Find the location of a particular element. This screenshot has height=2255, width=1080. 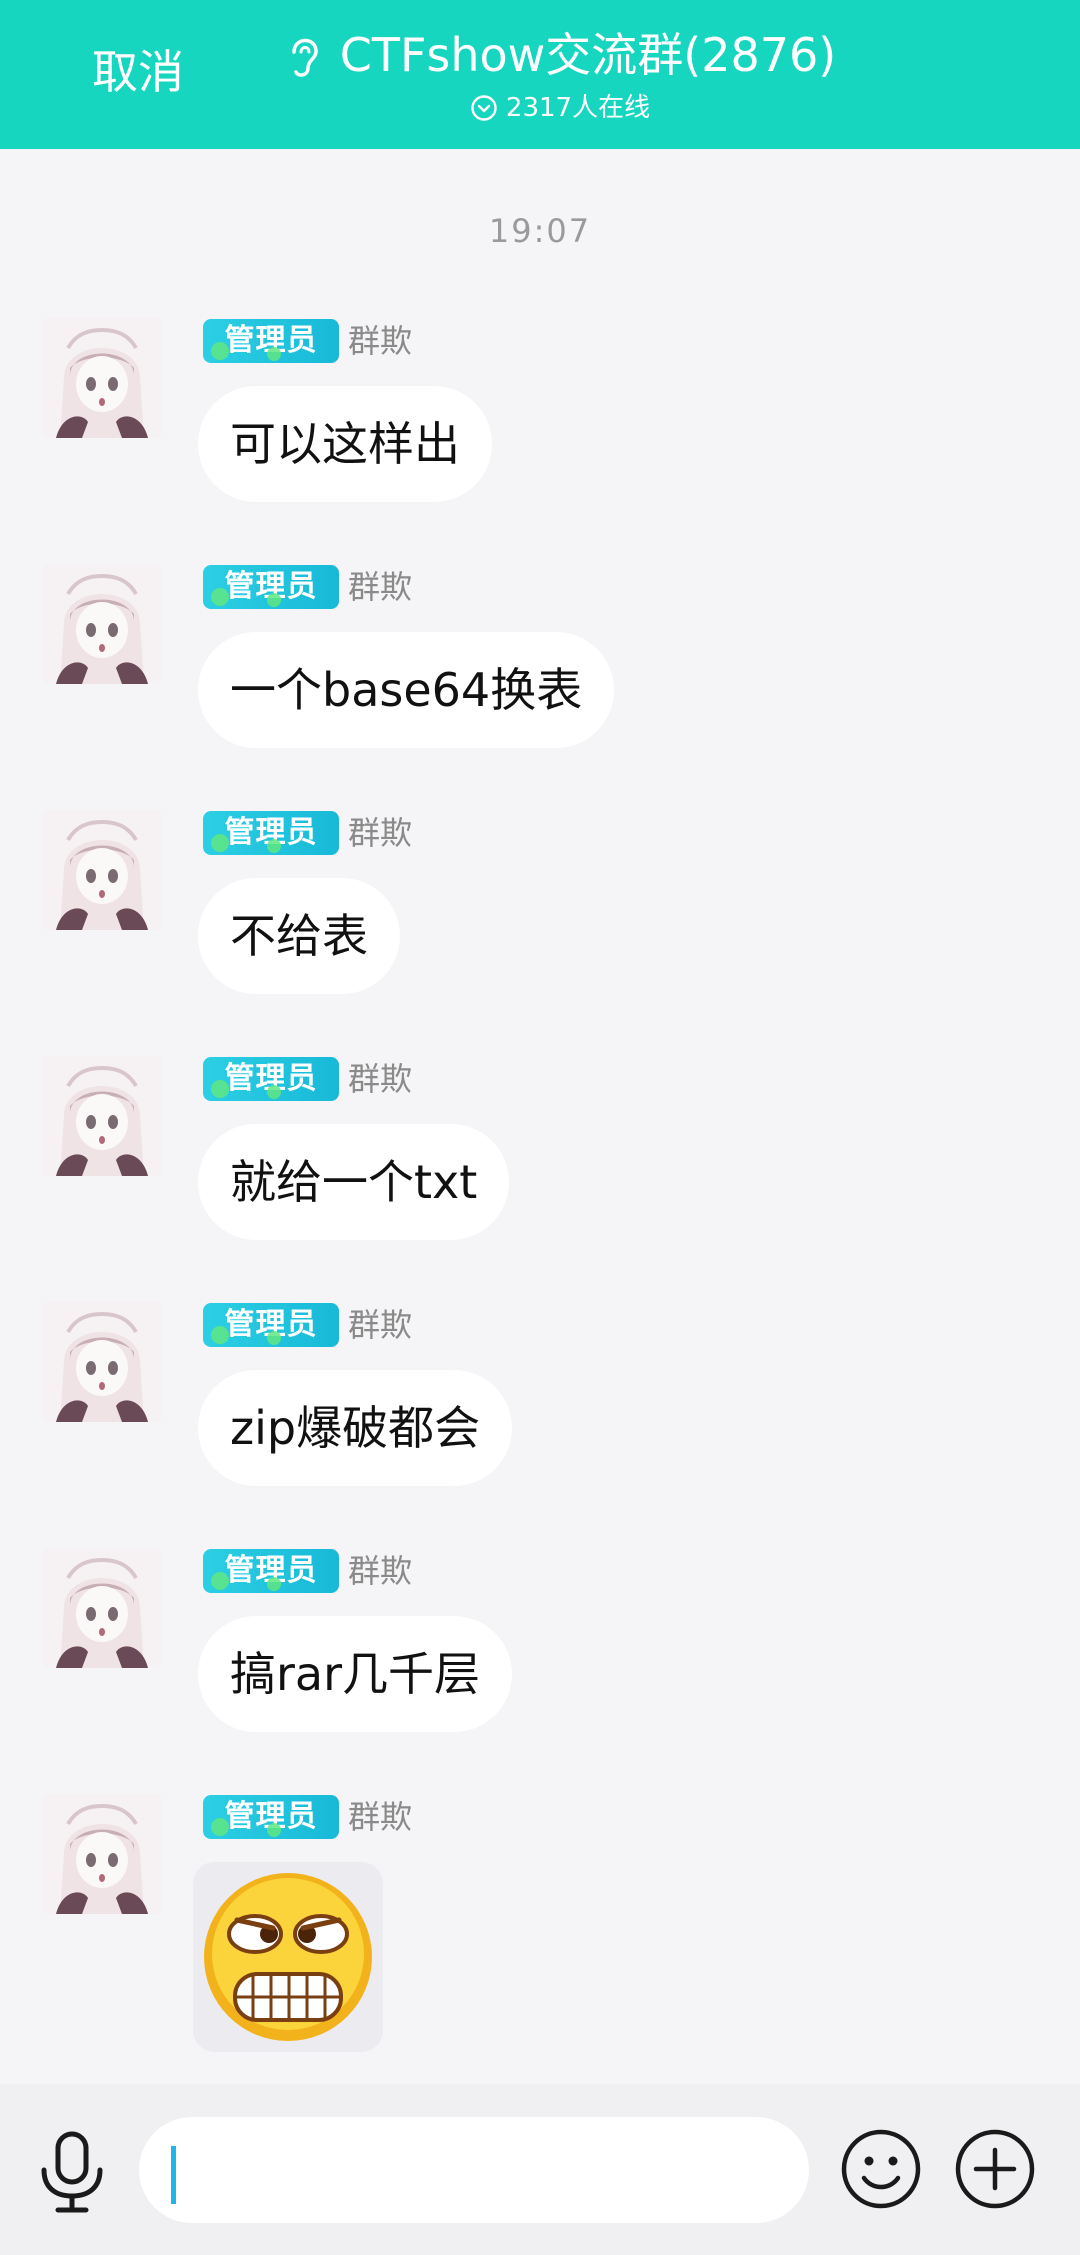

chat-header: 取消 CTFshow交流群(2876) 2317人在线 is located at coordinates (540, 74).